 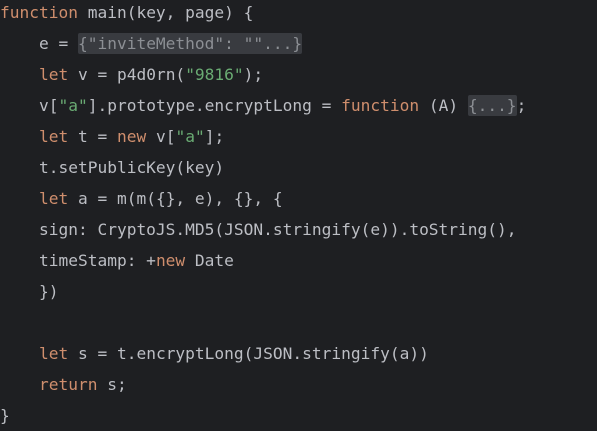 I want to click on code-line: let t = new v["a"];, so click(x=112, y=136).